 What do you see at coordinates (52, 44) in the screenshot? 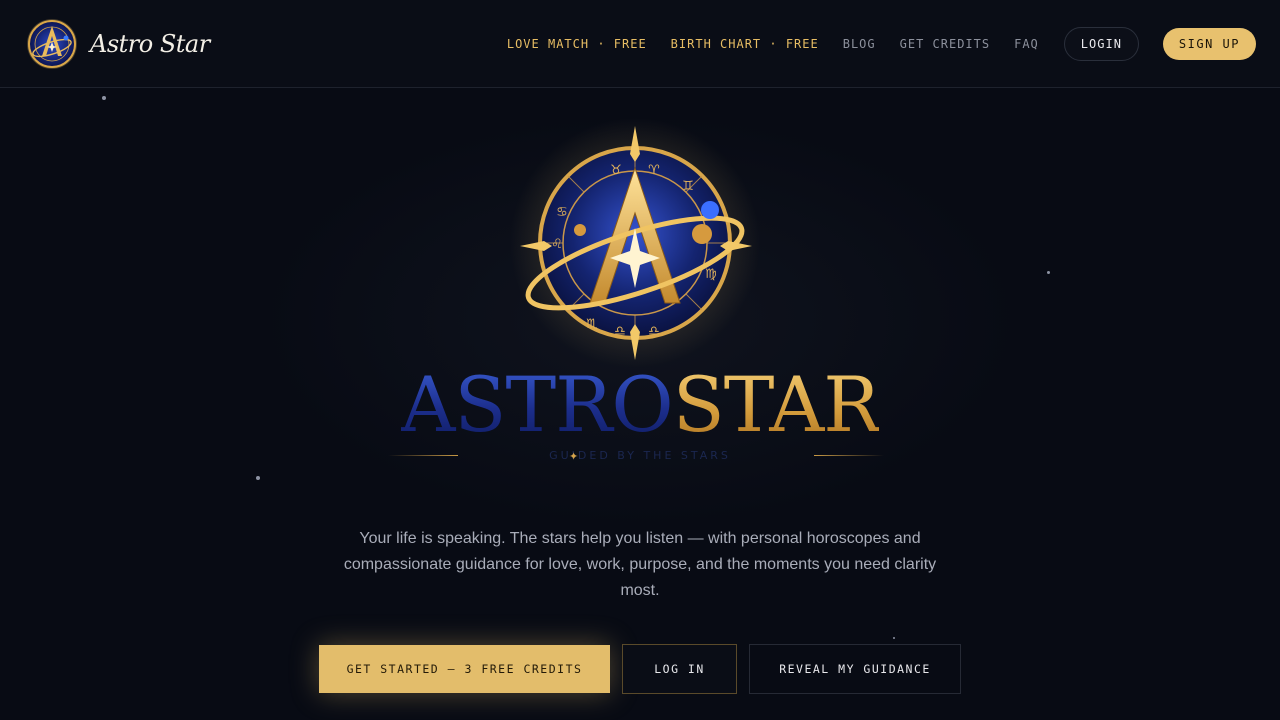
I see `astro-star-emblem-icon` at bounding box center [52, 44].